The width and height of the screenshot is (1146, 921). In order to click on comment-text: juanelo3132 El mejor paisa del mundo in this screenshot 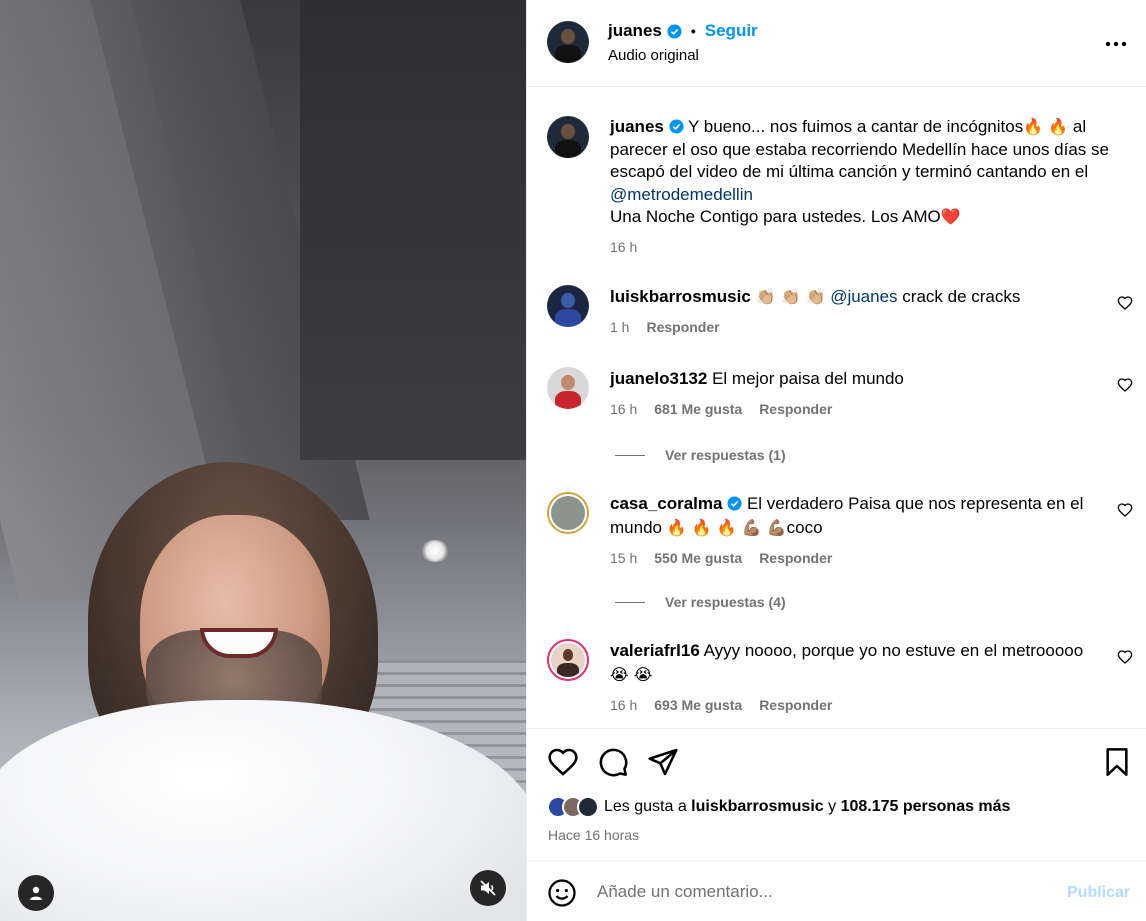, I will do `click(852, 379)`.